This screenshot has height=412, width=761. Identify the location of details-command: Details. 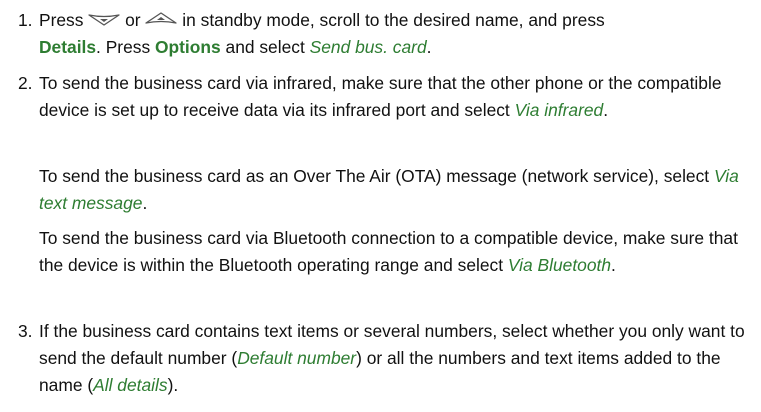
(68, 47).